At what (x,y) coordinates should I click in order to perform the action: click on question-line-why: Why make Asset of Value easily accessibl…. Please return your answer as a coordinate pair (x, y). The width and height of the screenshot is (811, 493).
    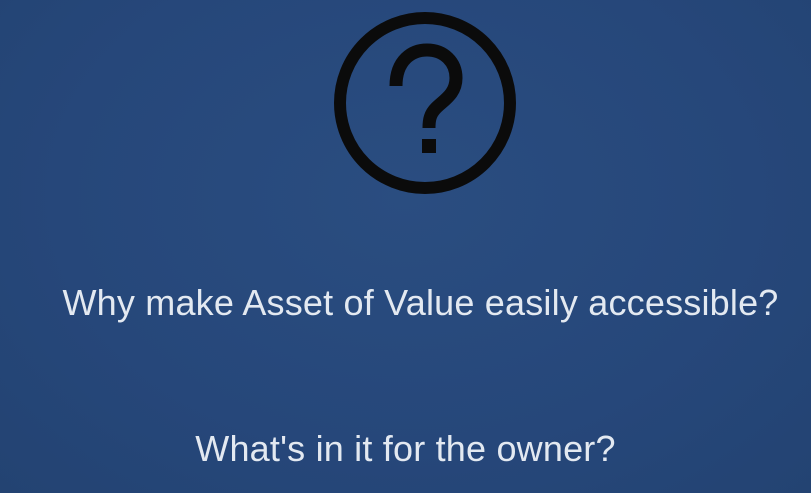
    Looking at the image, I should click on (420, 302).